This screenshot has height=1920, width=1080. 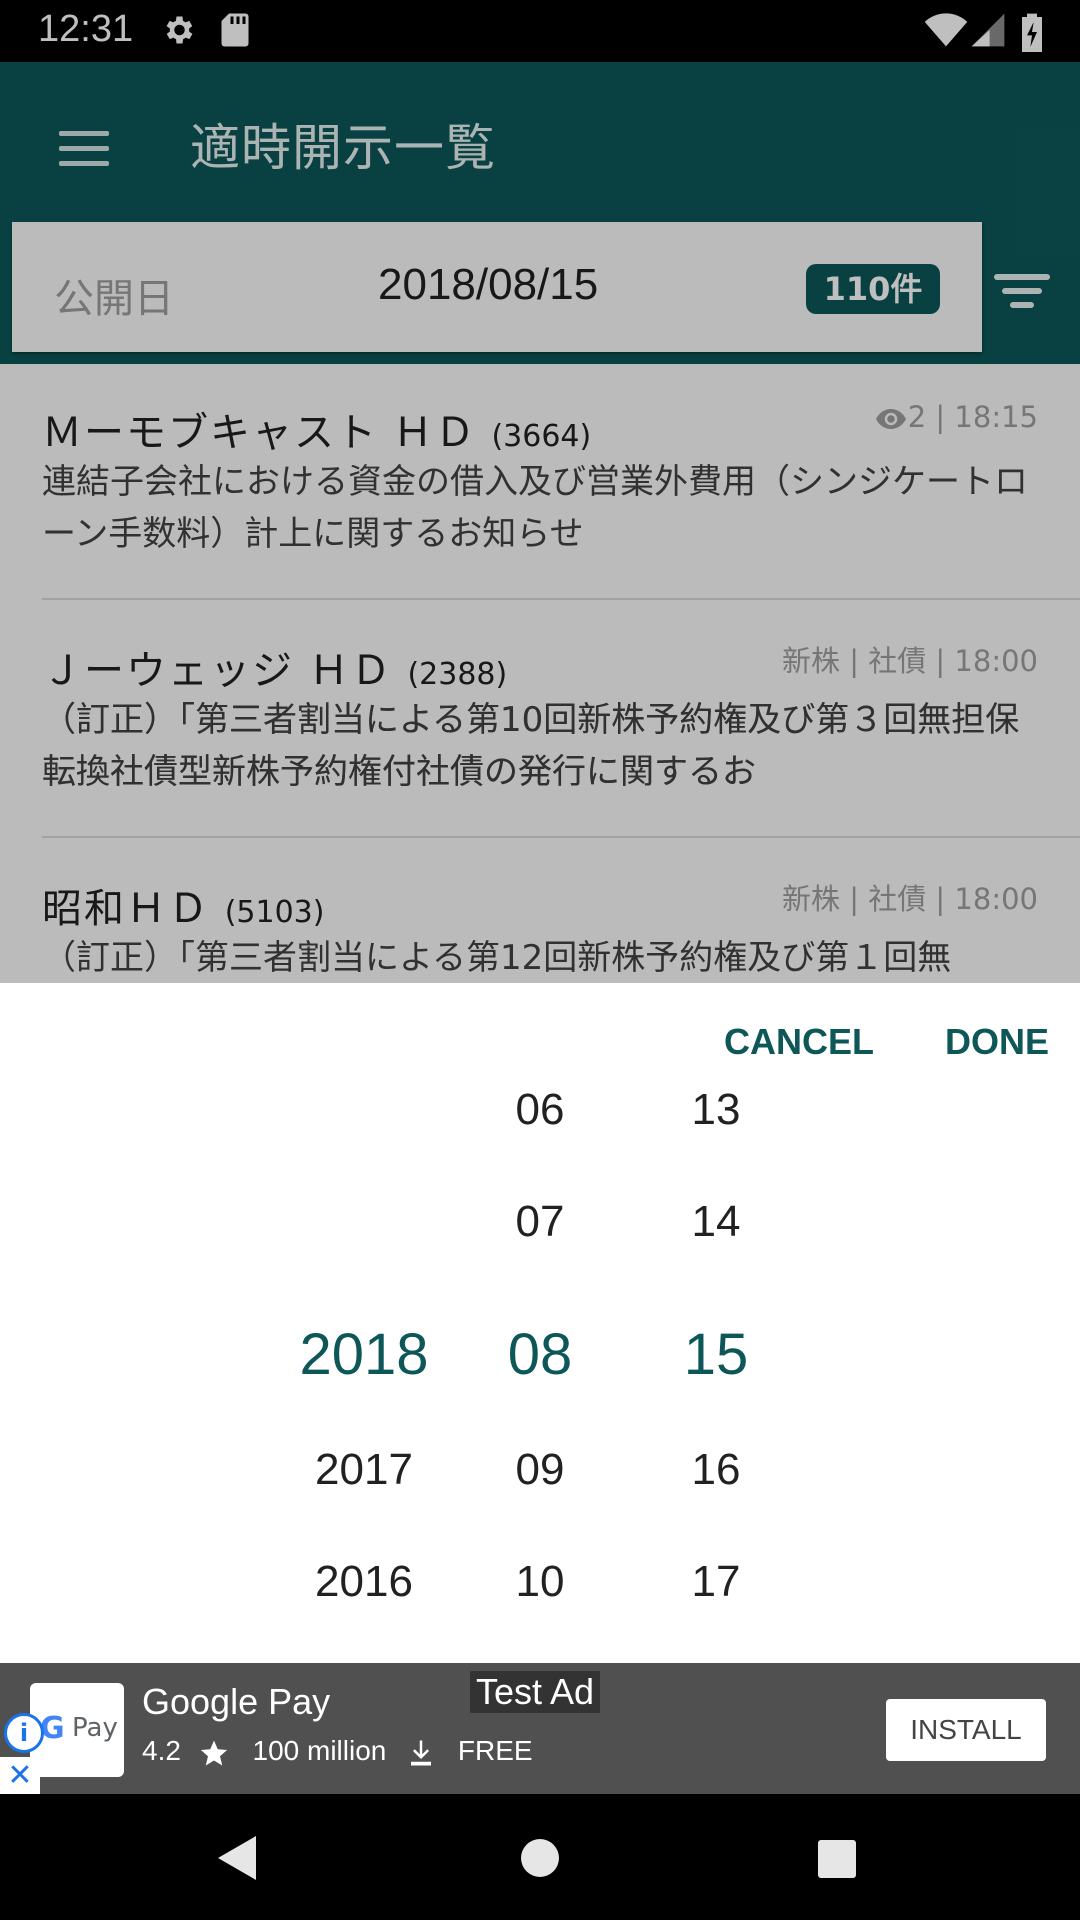 I want to click on ad-downloads: 100 million, so click(x=319, y=1750).